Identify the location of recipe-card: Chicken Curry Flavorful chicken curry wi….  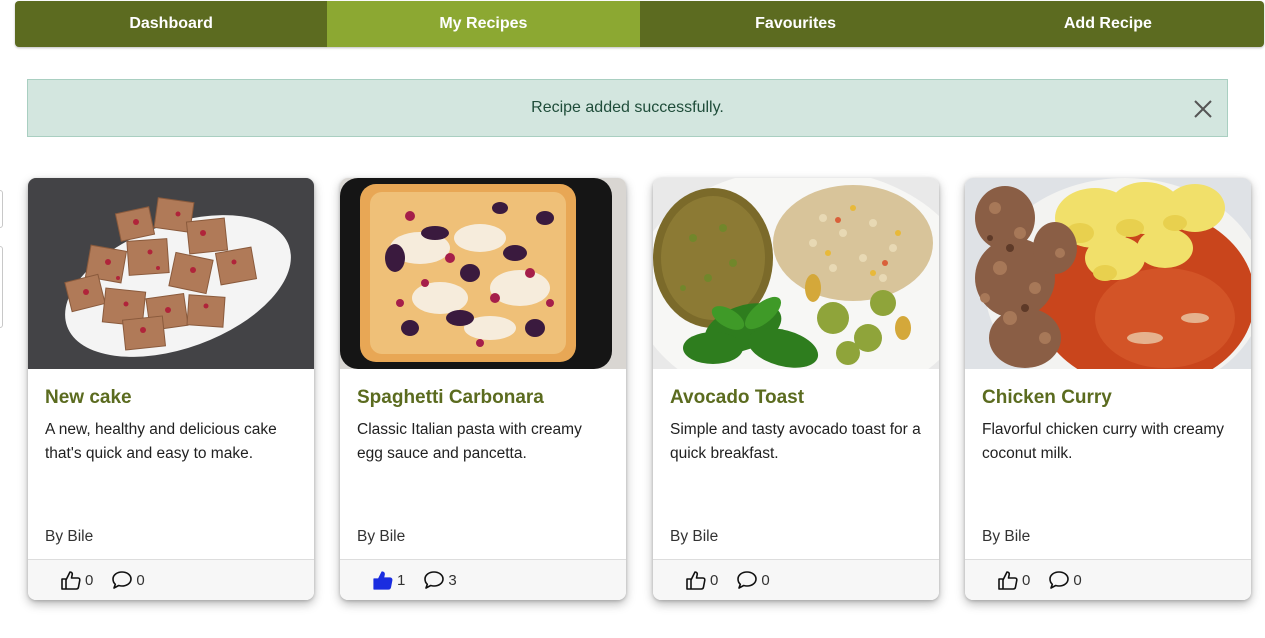
(1108, 389).